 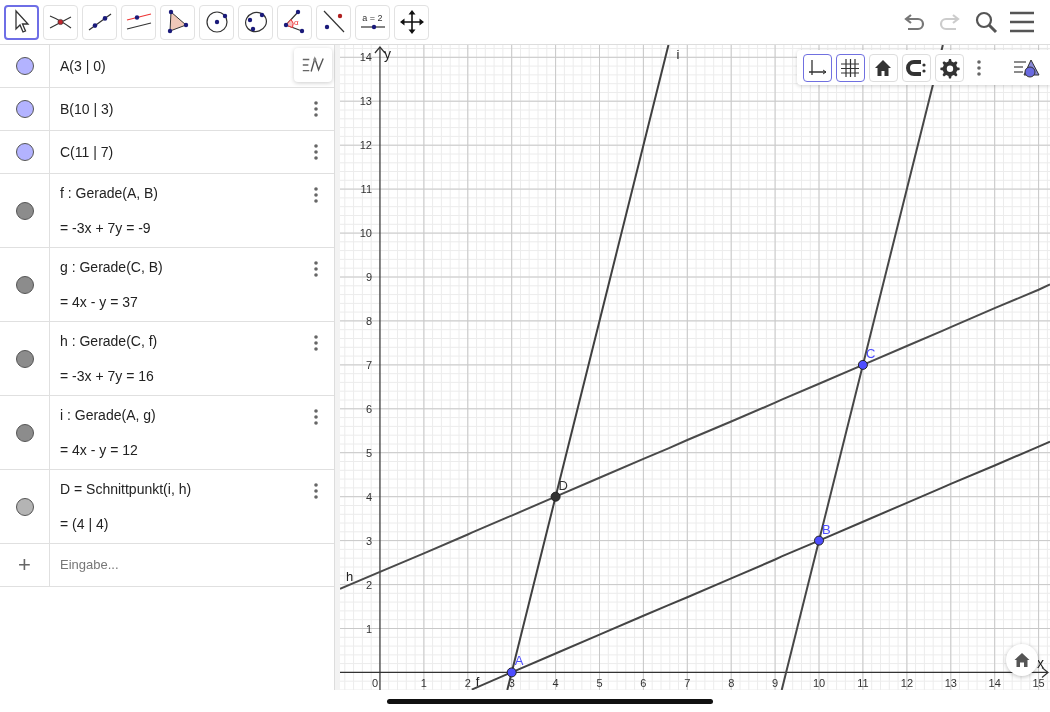 I want to click on add-icon: +, so click(x=24, y=565).